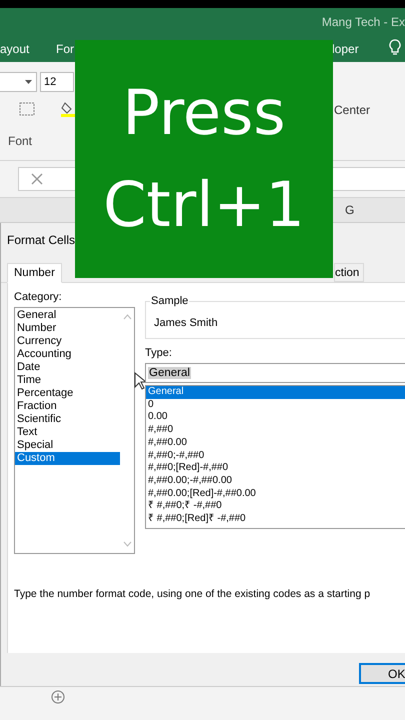  What do you see at coordinates (67, 367) in the screenshot?
I see `category-item: Date` at bounding box center [67, 367].